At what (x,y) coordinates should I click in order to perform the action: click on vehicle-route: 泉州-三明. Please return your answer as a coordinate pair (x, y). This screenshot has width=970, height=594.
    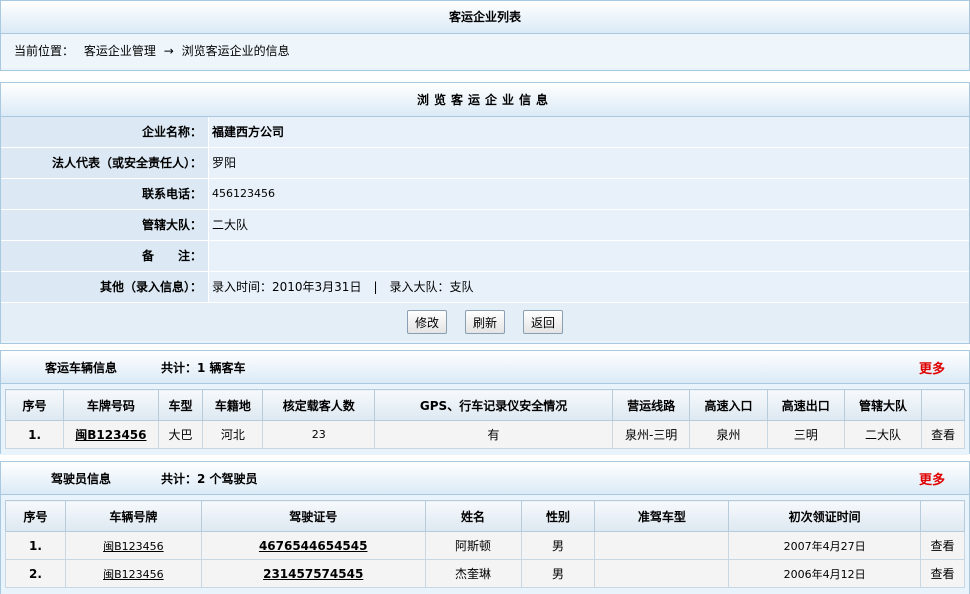
    Looking at the image, I should click on (651, 434).